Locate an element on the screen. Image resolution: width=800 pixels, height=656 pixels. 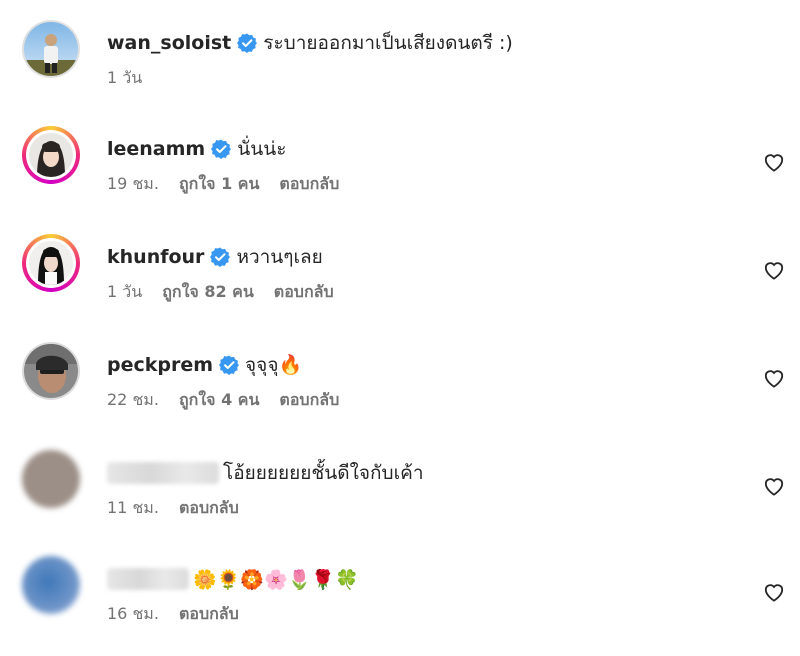
comment-text: ระบายออกมาเป็นเสียงดนตรี :) is located at coordinates (388, 43).